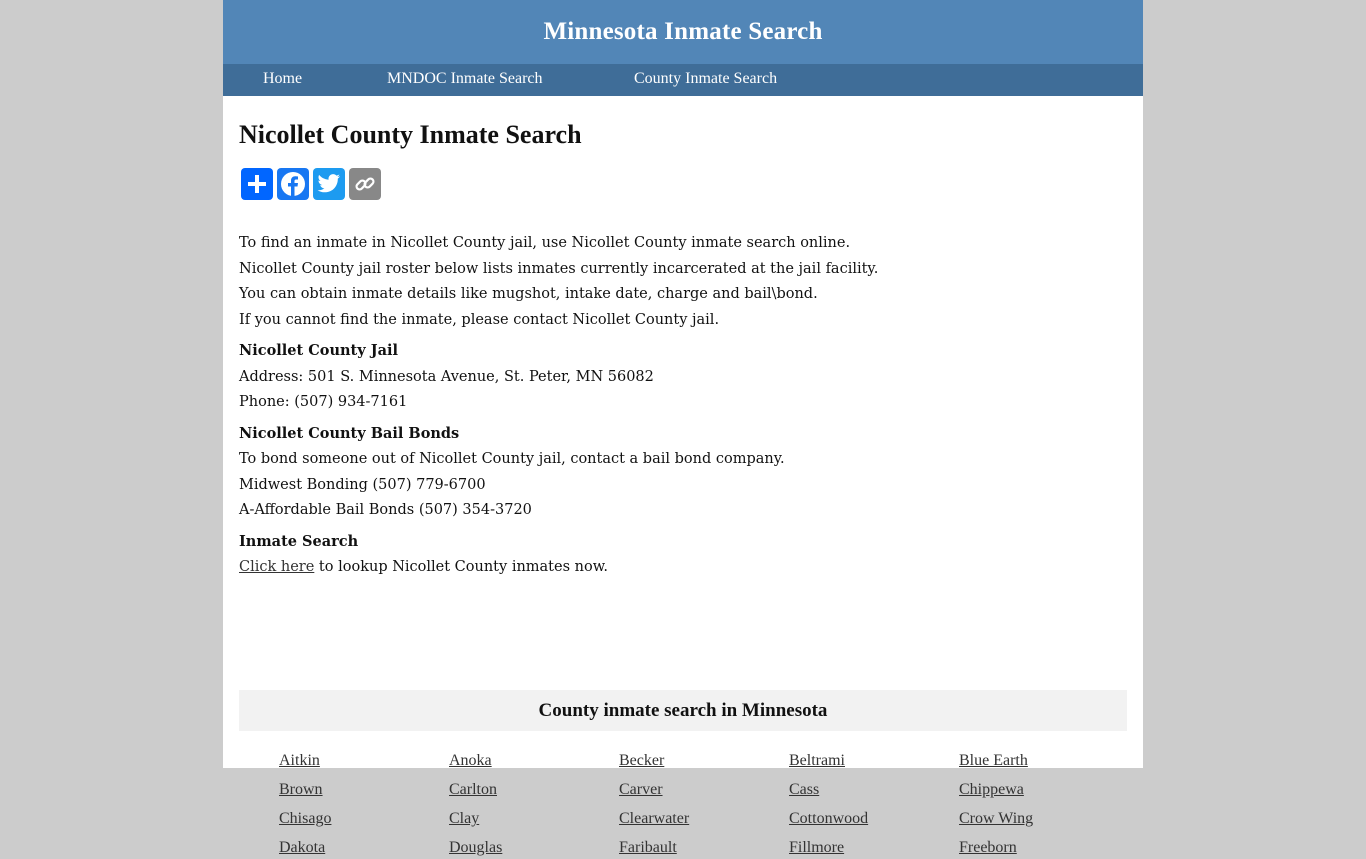 The image size is (1366, 859). I want to click on twitter-icon, so click(329, 183).